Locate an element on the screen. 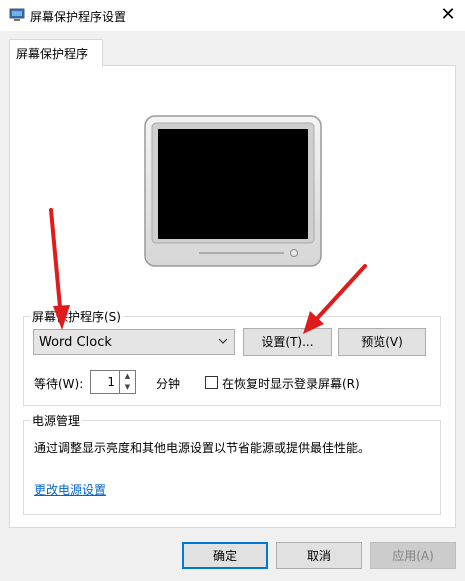 The width and height of the screenshot is (465, 581). close-icon: ✕ is located at coordinates (448, 15).